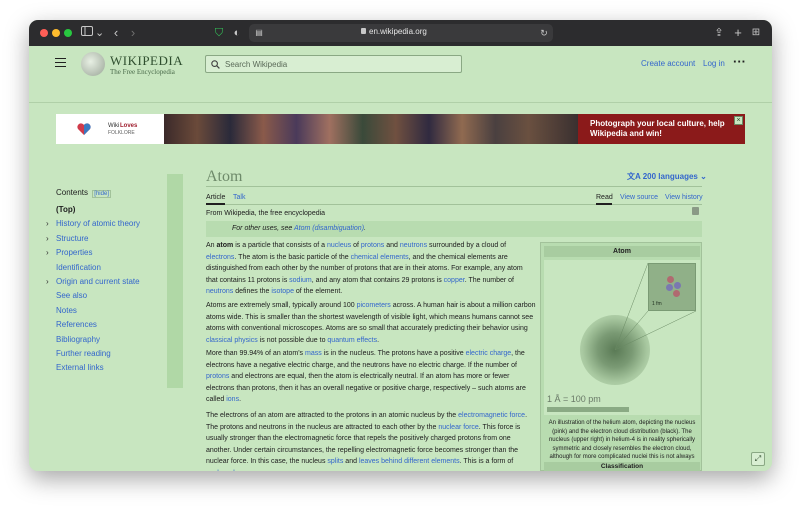 This screenshot has height=509, width=800. What do you see at coordinates (219, 33) in the screenshot?
I see `shield-icon: ⛉` at bounding box center [219, 33].